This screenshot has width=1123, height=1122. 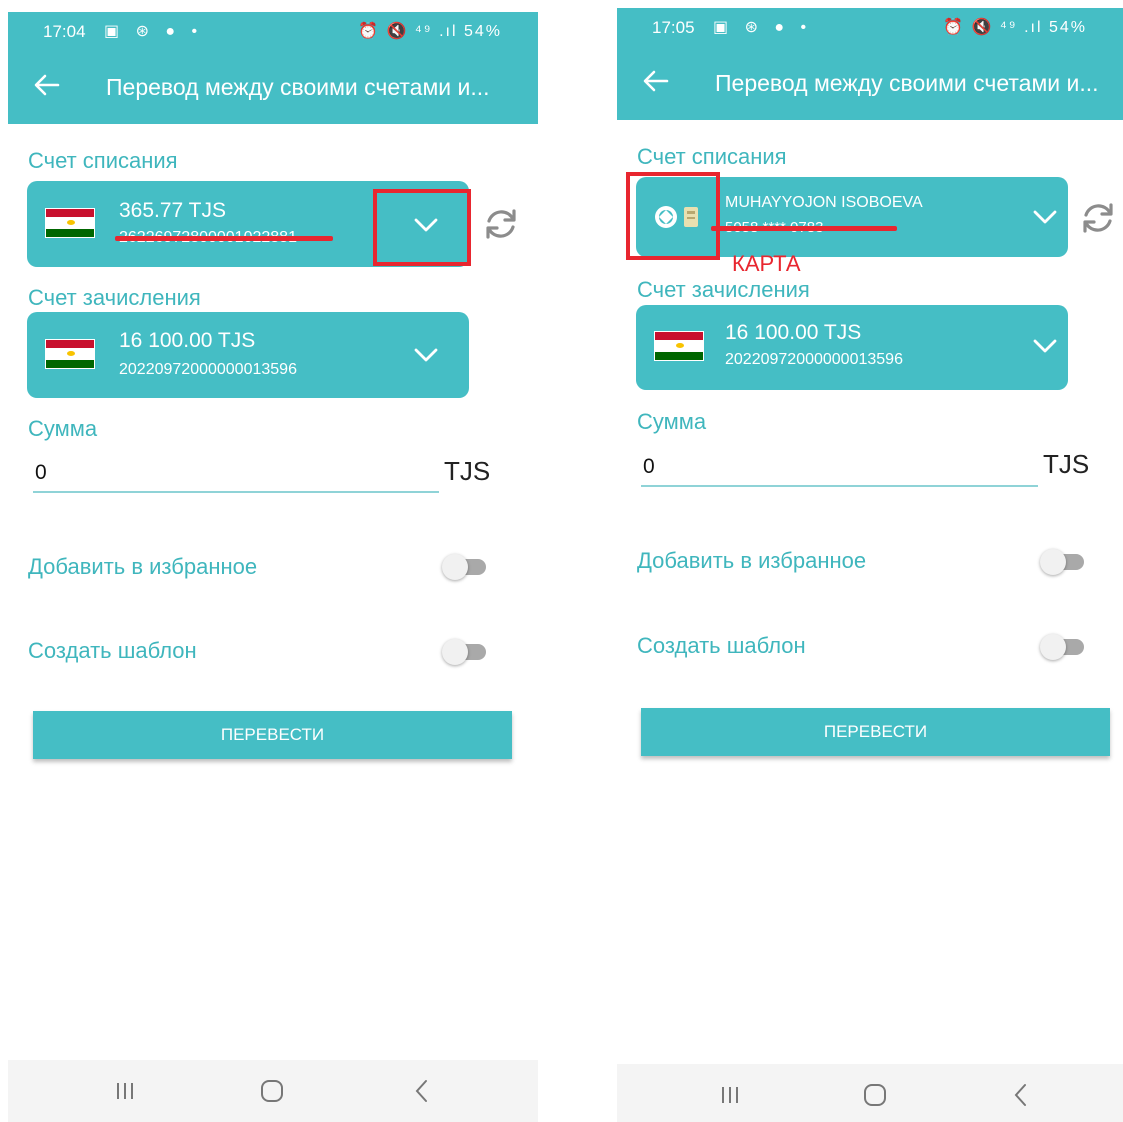 I want to click on status-time: 17:05, so click(x=673, y=27).